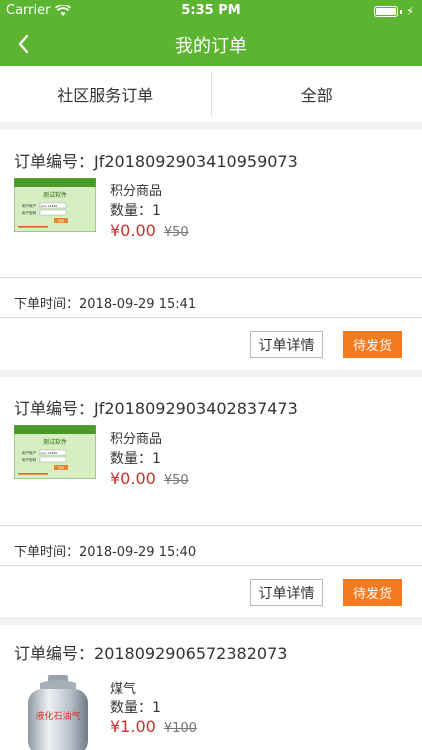 The image size is (422, 750). I want to click on svg-text: 液化石油气, so click(57, 716).